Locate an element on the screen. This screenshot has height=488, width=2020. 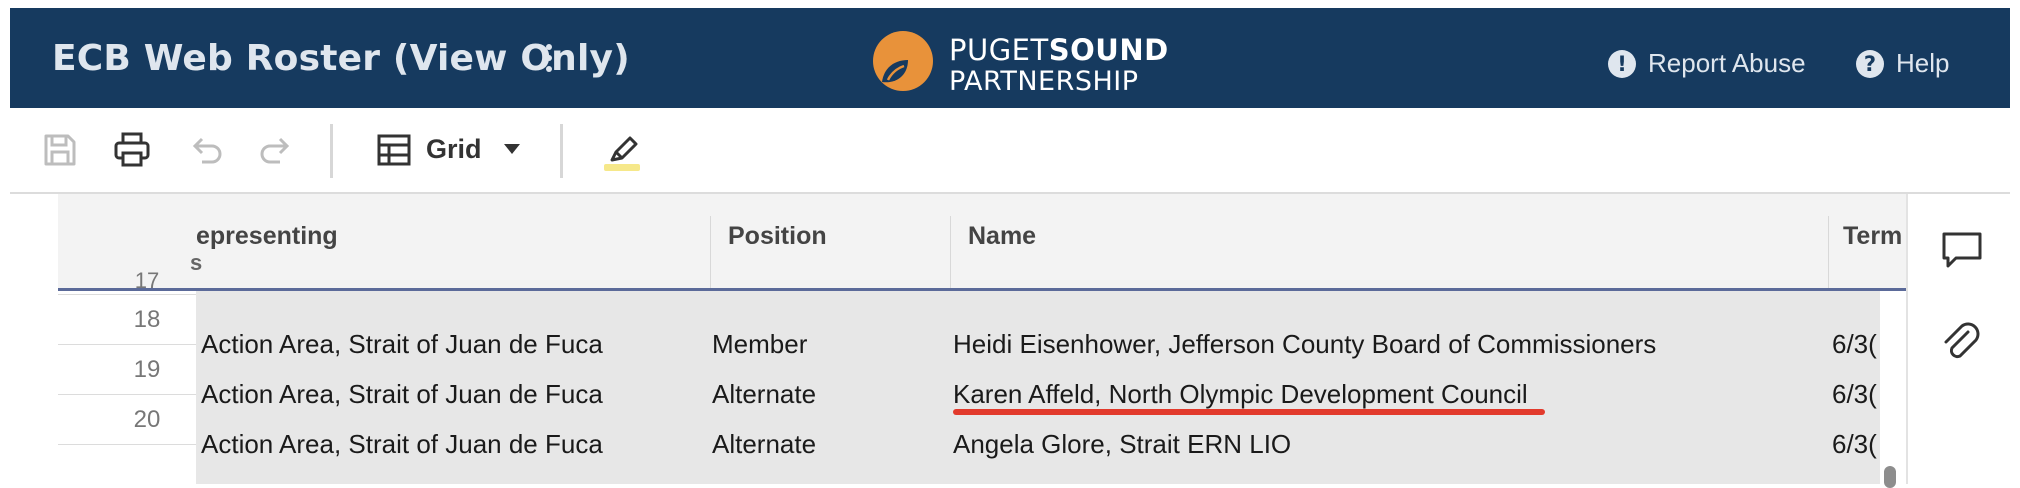
right-rail is located at coordinates (1959, 339).